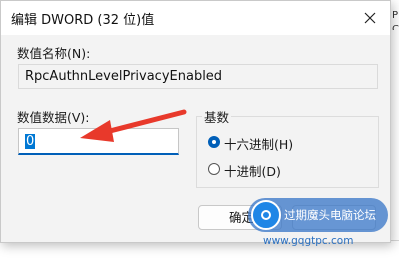 The width and height of the screenshot is (399, 259). I want to click on value-name-label: 数值名称(N):, so click(54, 53).